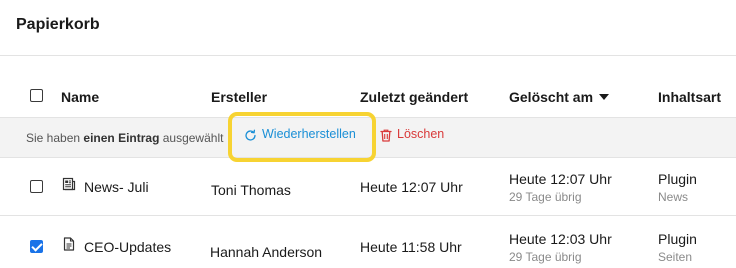  I want to click on row-creator: Toni Thomas, so click(251, 190).